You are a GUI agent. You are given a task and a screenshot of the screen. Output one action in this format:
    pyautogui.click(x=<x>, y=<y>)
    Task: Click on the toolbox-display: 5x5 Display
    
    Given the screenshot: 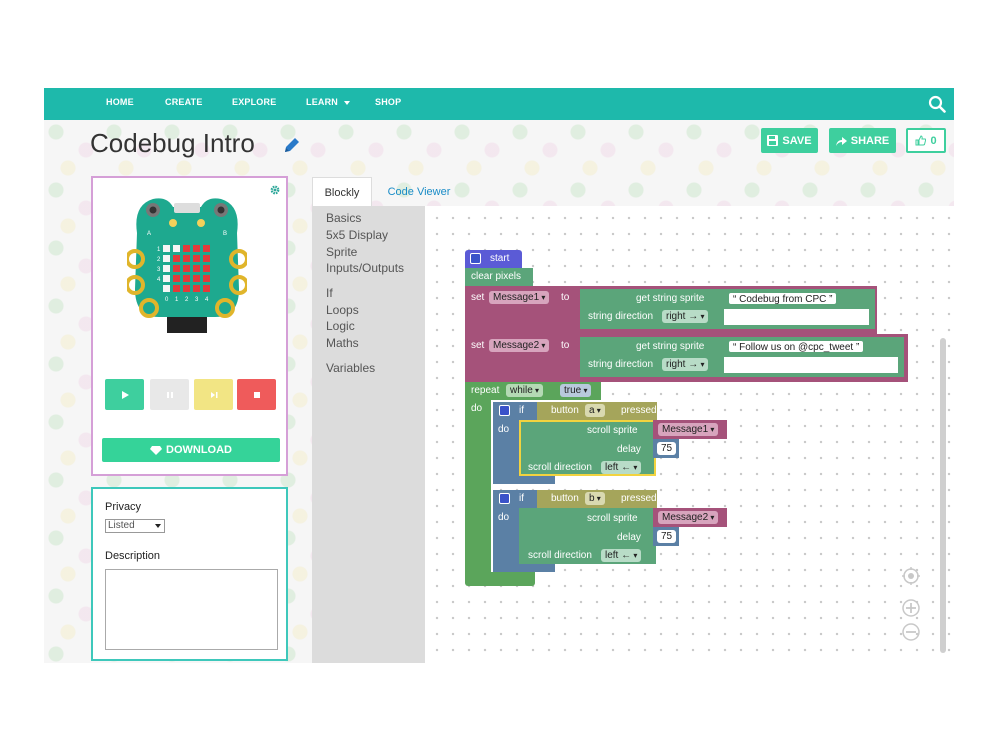 What is the action you would take?
    pyautogui.click(x=357, y=235)
    